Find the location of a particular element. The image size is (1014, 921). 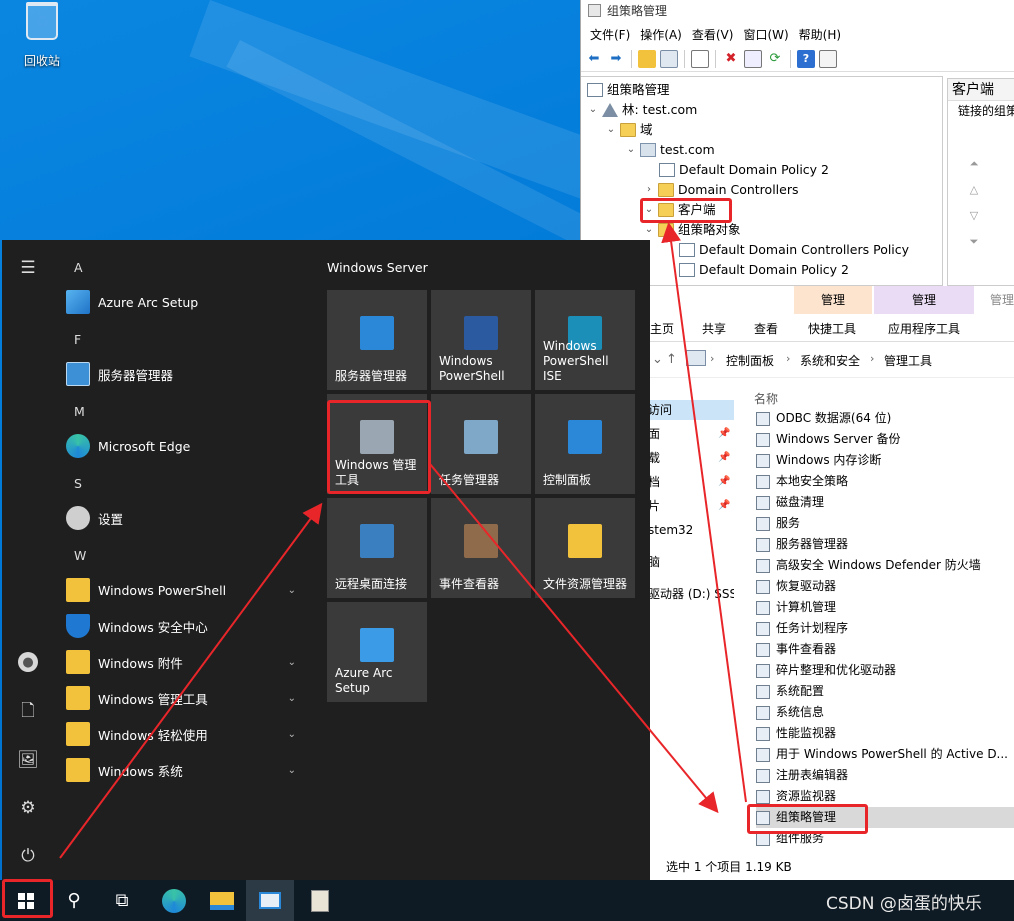

tile-powershell: Windows PowerShell is located at coordinates (481, 340).